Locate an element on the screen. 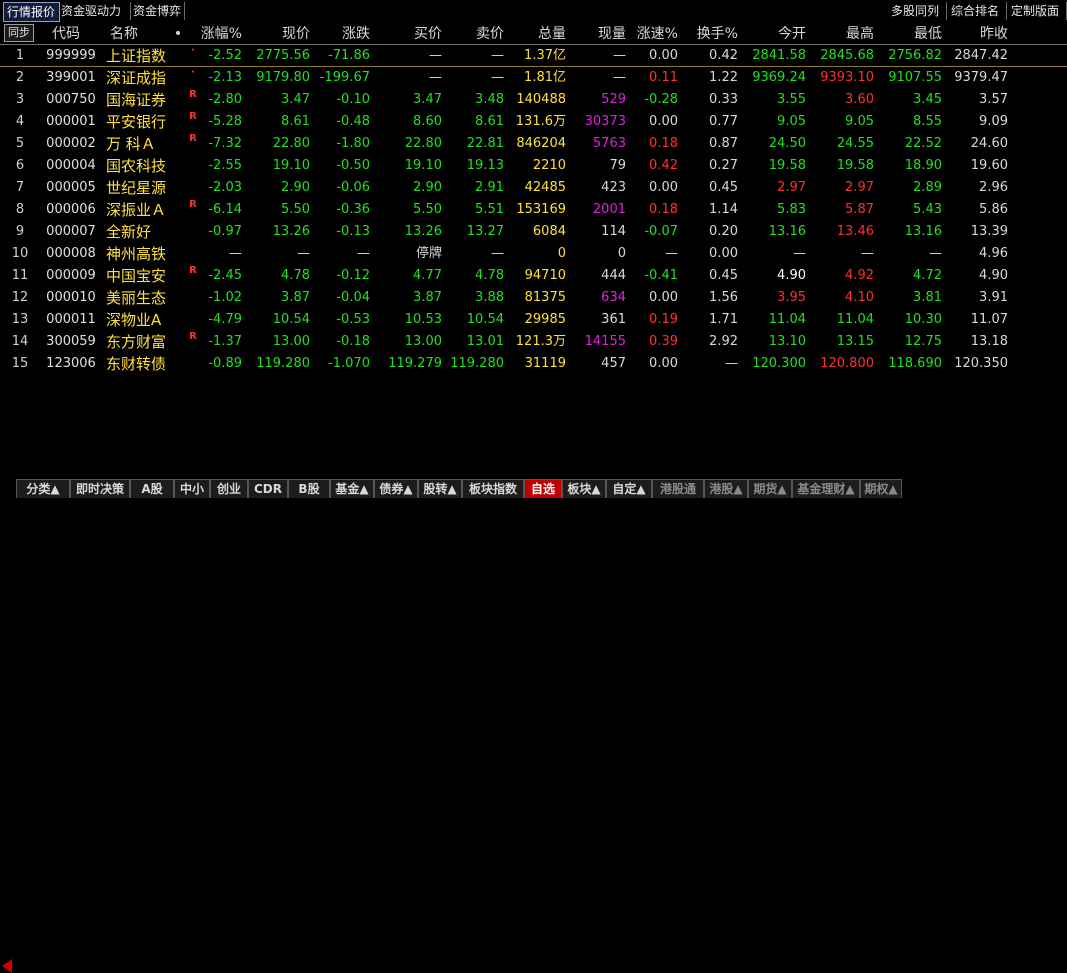  stock-code: 000004 is located at coordinates (71, 165).